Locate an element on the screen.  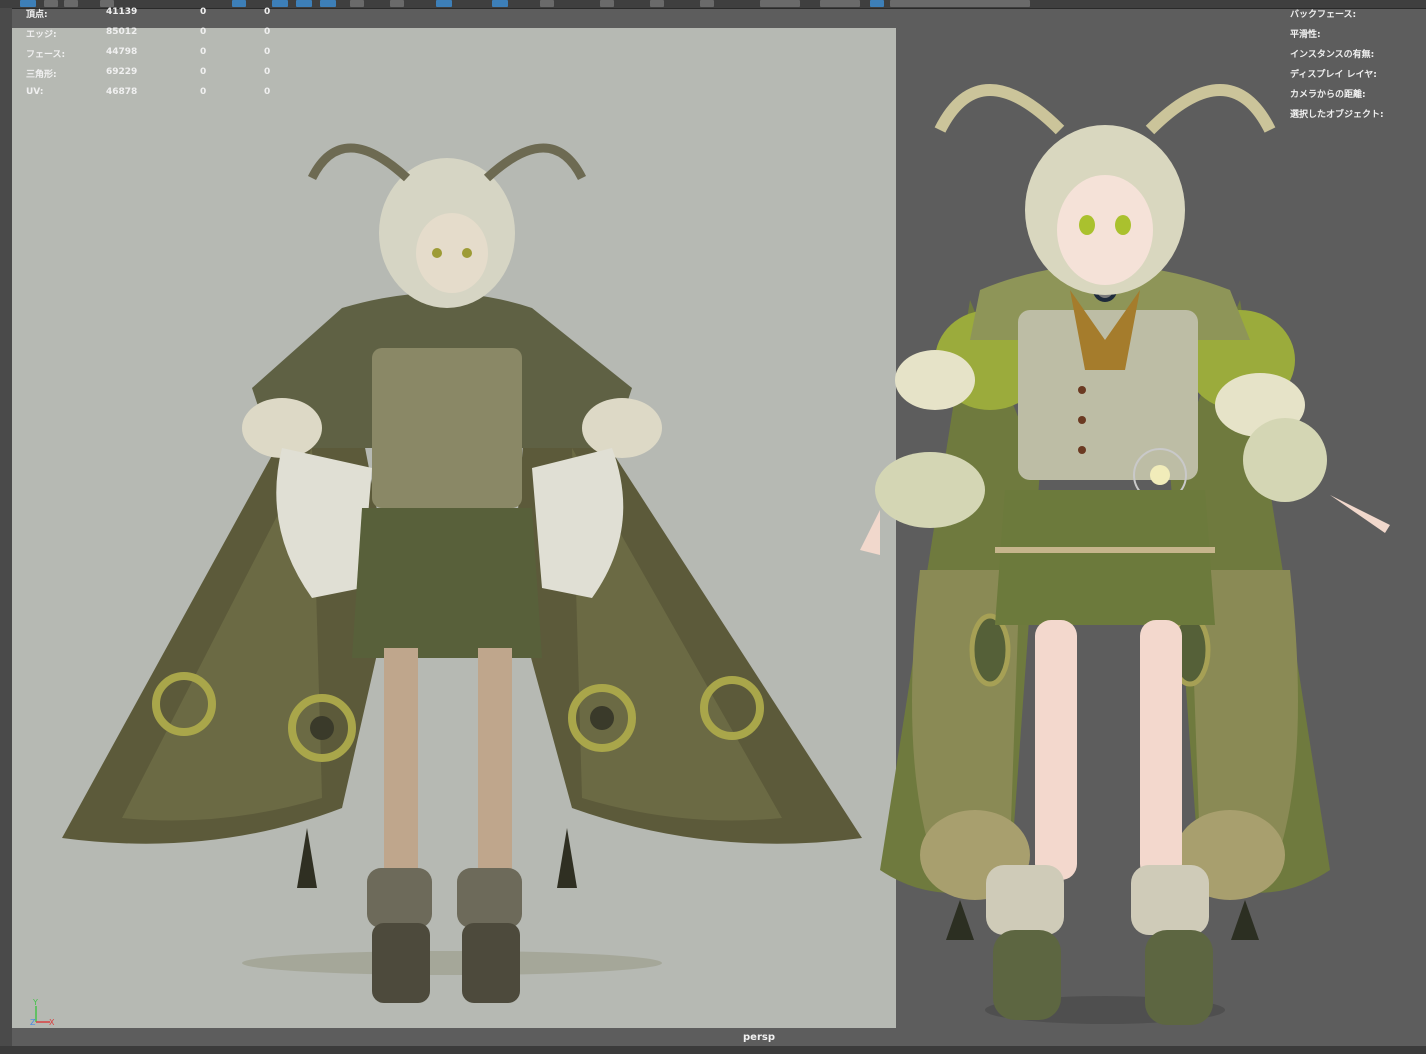
axis-y-label: Y is located at coordinates (35, 1002).